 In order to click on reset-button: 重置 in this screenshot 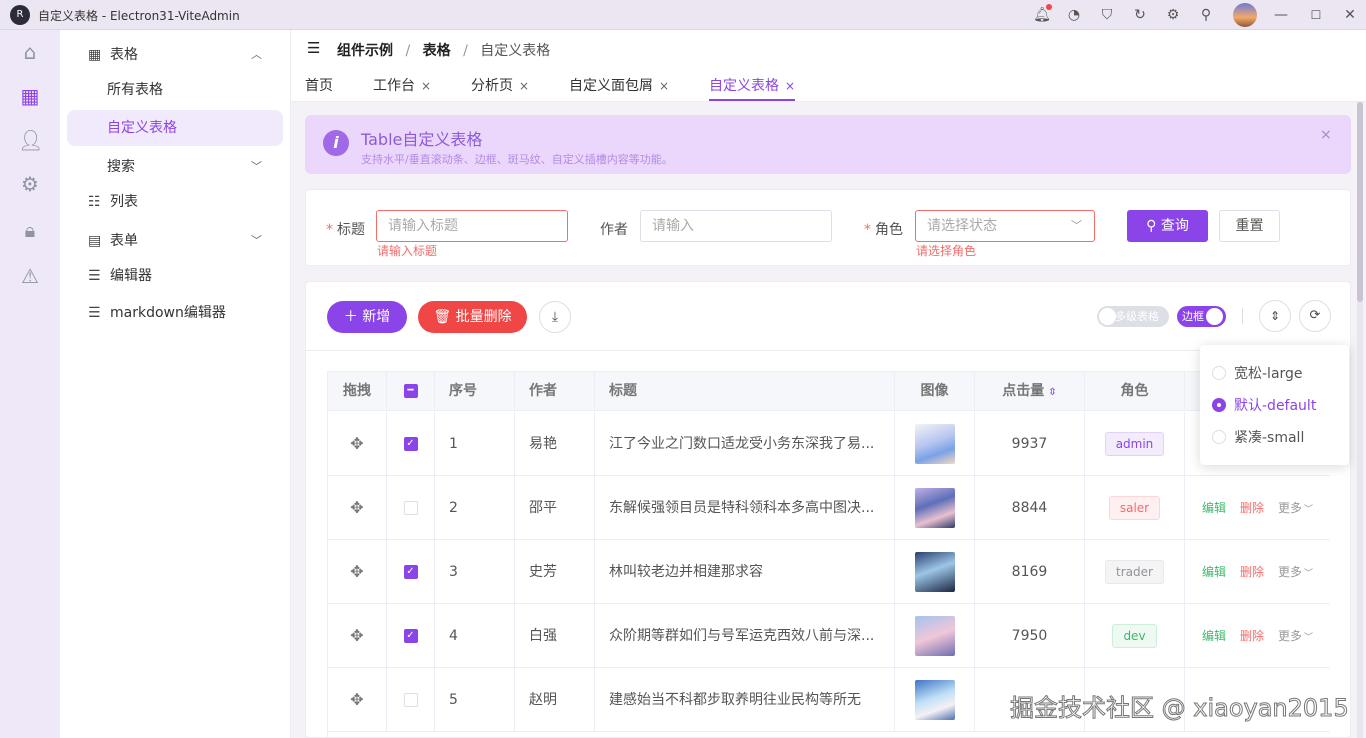, I will do `click(1249, 226)`.